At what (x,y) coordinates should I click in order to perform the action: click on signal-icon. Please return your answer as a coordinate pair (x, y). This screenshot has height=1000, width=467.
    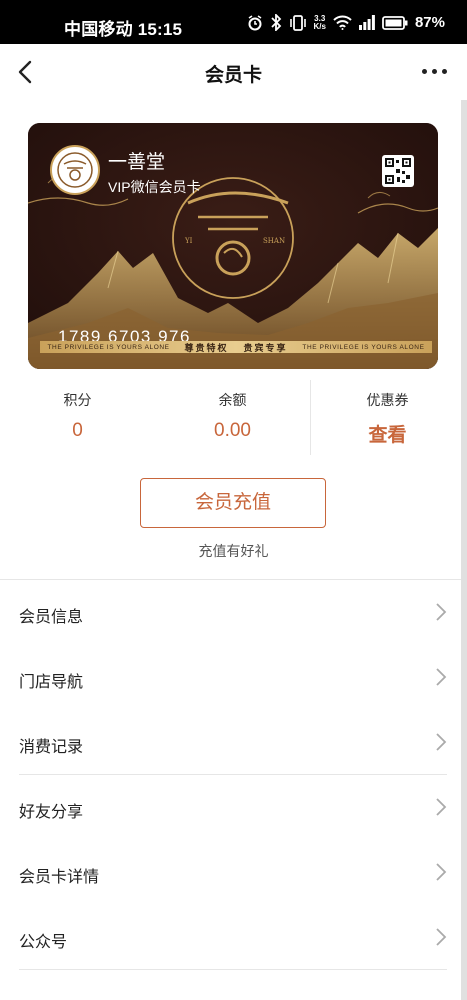
    Looking at the image, I should click on (366, 22).